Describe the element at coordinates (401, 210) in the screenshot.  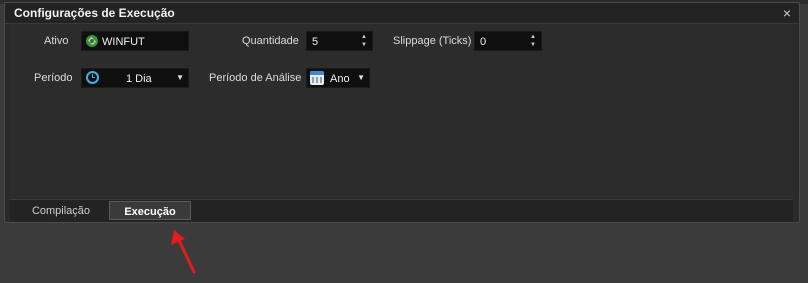
I see `tab-bar: Compilação Execução` at that location.